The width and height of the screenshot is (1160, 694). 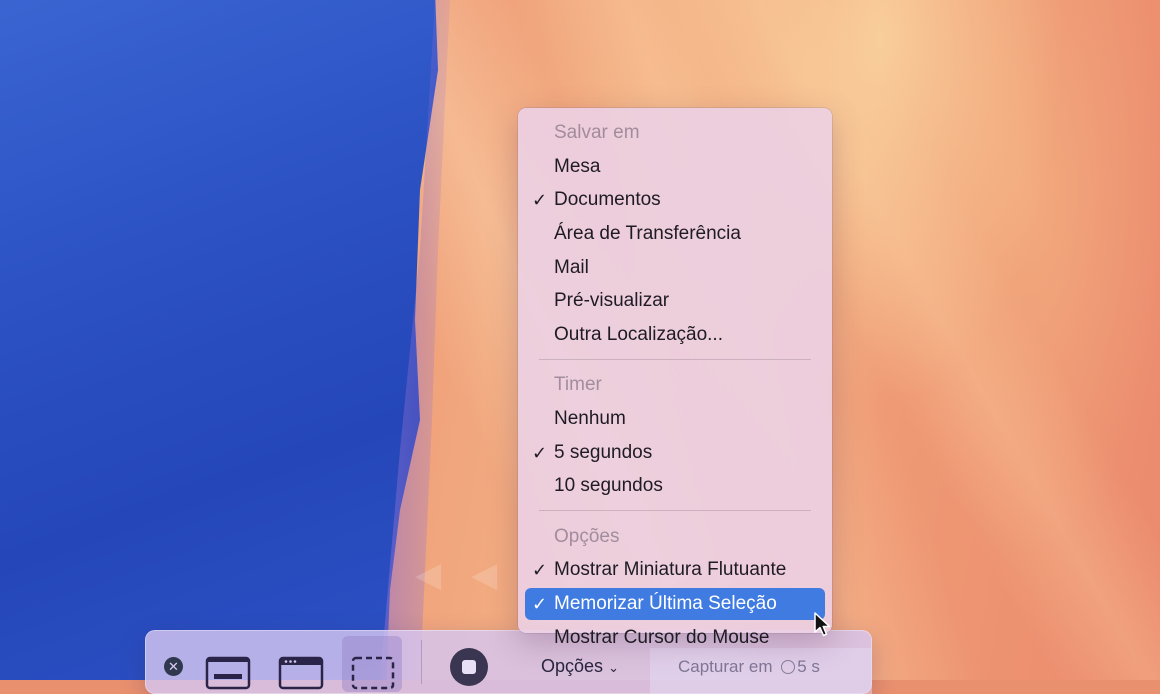 What do you see at coordinates (577, 166) in the screenshot?
I see `menu-item-label: Mesa` at bounding box center [577, 166].